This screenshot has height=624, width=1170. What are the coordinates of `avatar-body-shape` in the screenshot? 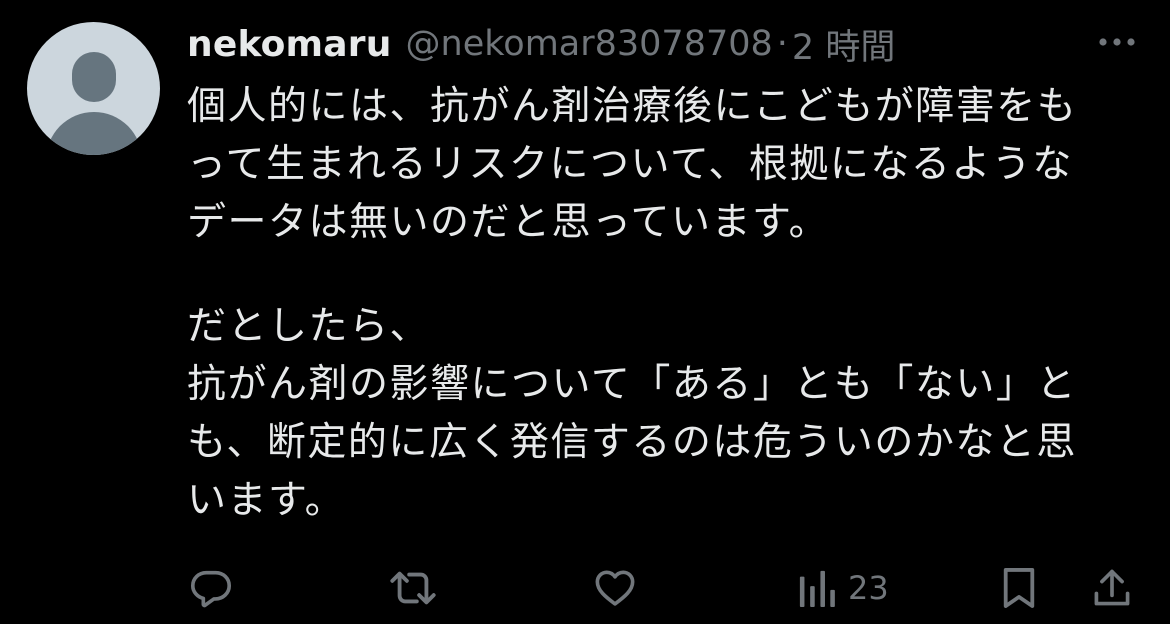 It's located at (93, 133).